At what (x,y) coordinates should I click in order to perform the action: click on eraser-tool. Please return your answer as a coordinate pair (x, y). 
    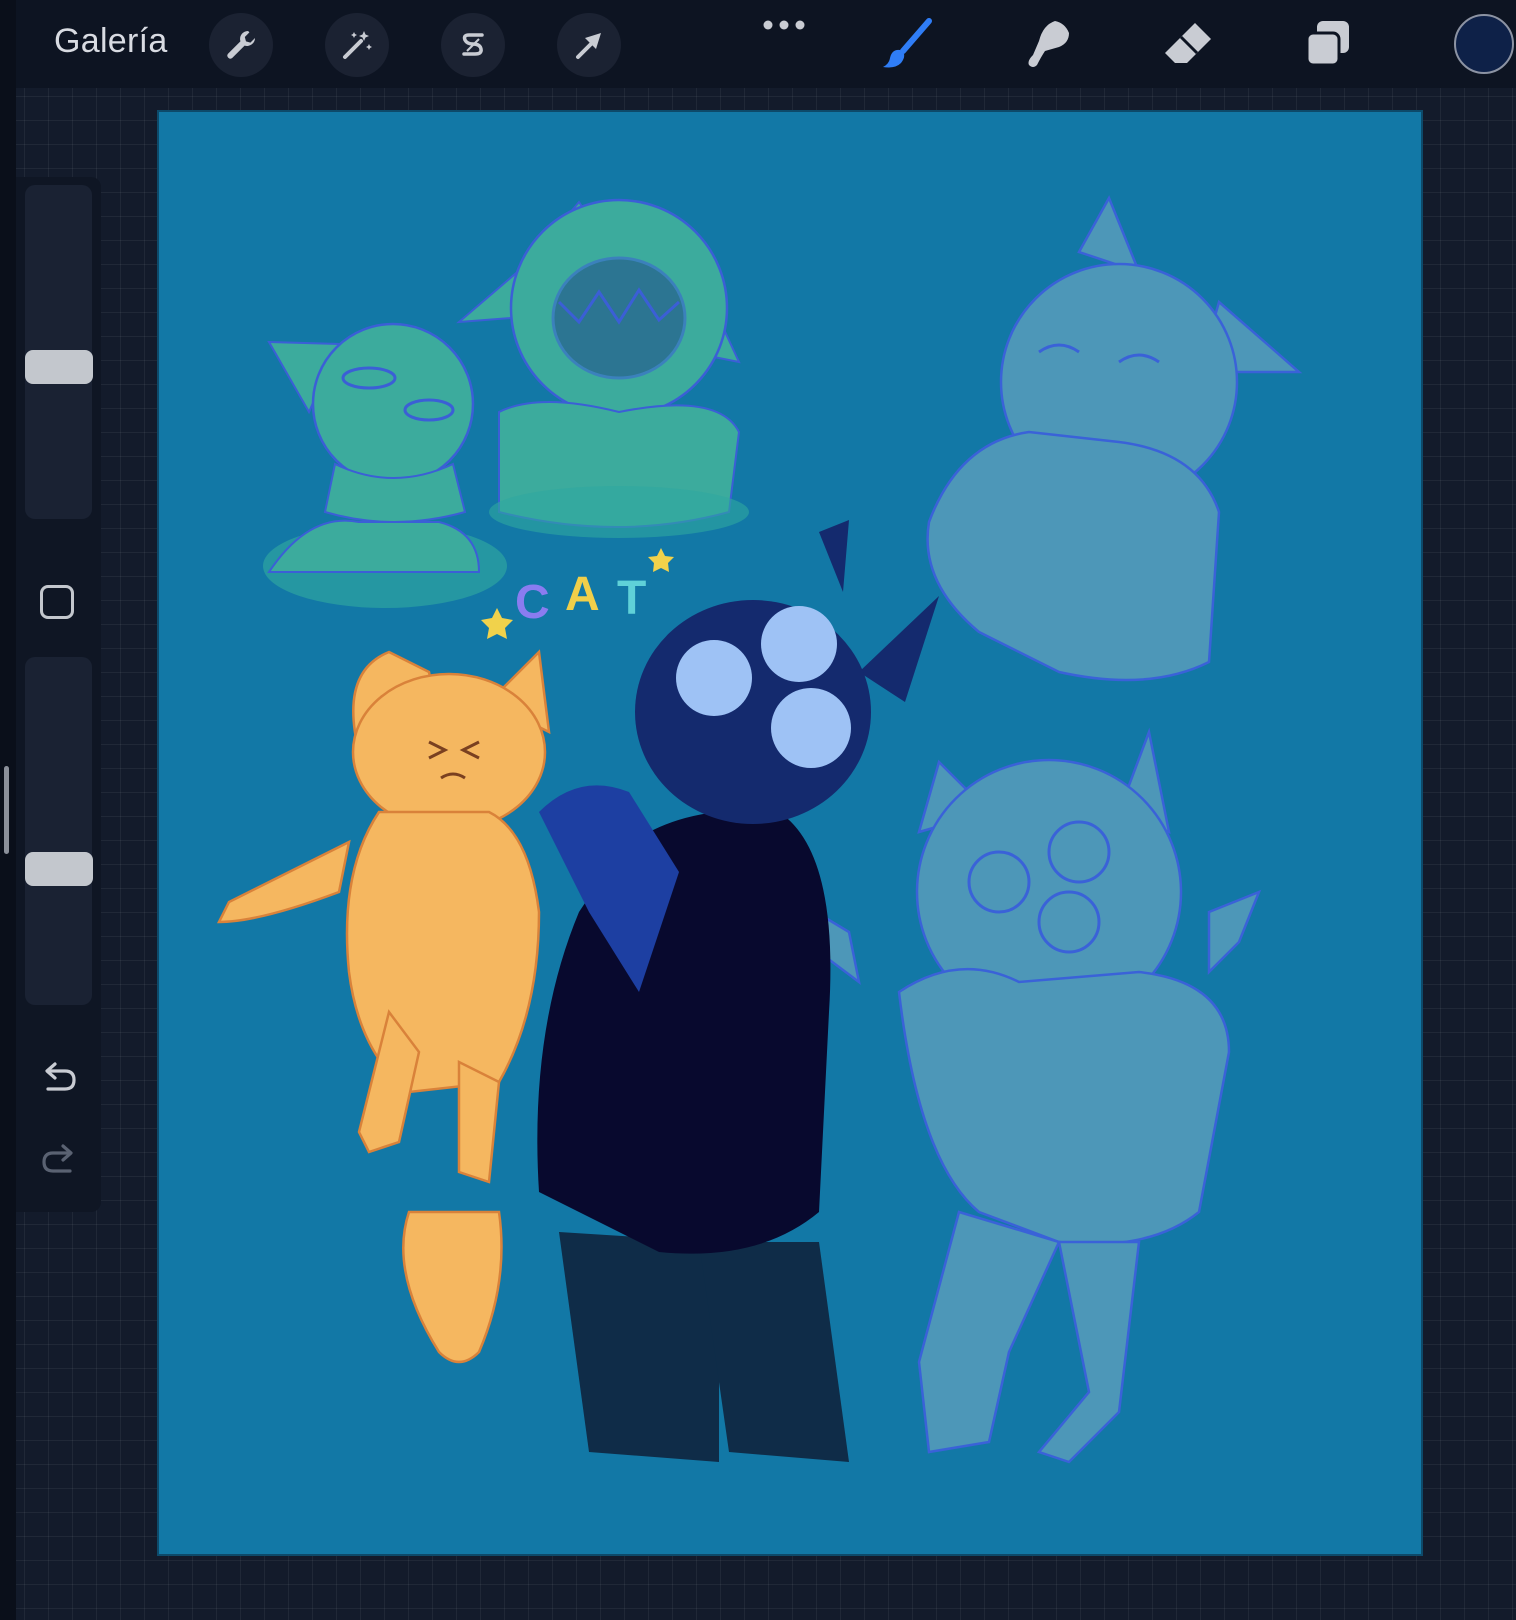
    Looking at the image, I should click on (1188, 44).